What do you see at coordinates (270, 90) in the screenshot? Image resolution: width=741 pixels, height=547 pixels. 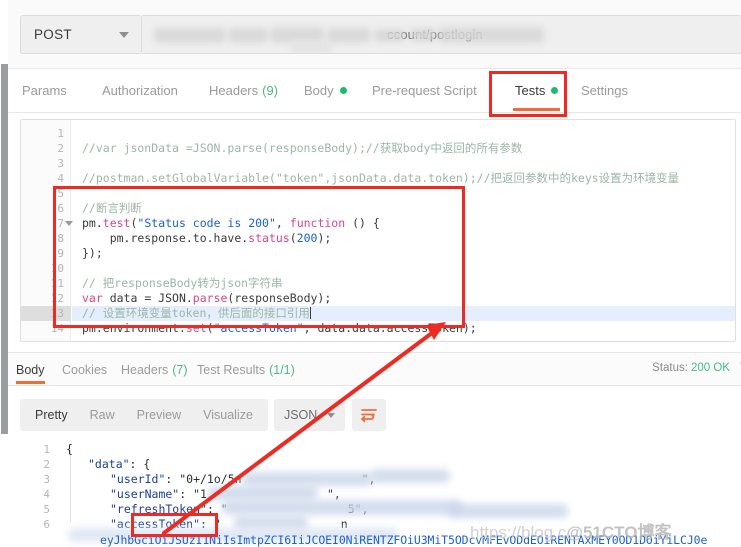 I see `request-tab-count: (9)` at bounding box center [270, 90].